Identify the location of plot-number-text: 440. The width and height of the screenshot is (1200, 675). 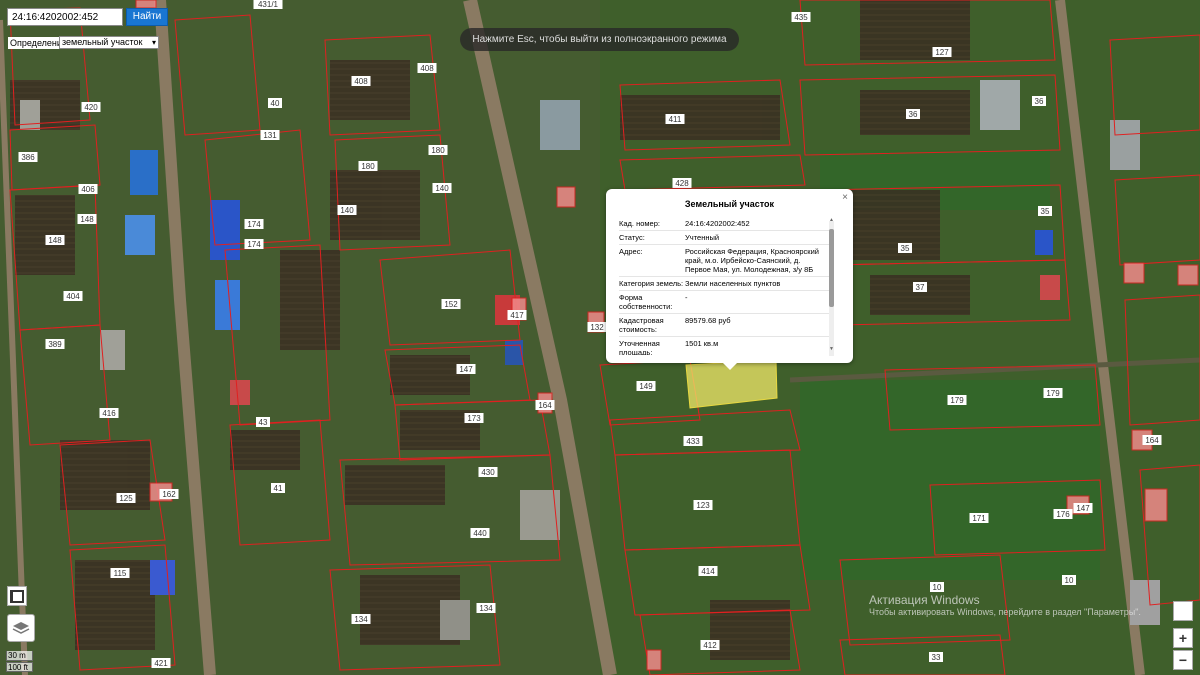
(480, 533).